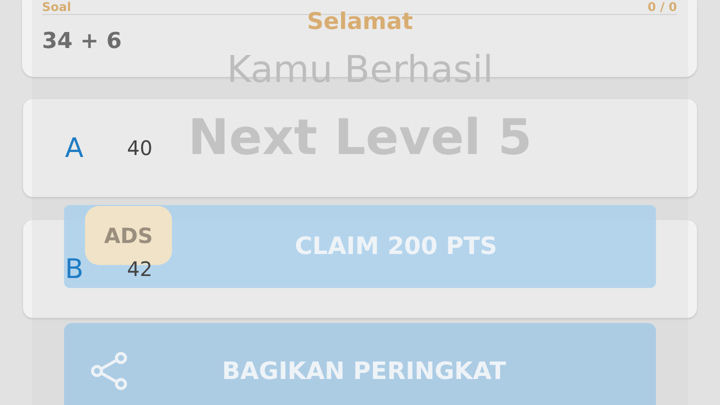  I want to click on greeting-text: Selamat, so click(360, 22).